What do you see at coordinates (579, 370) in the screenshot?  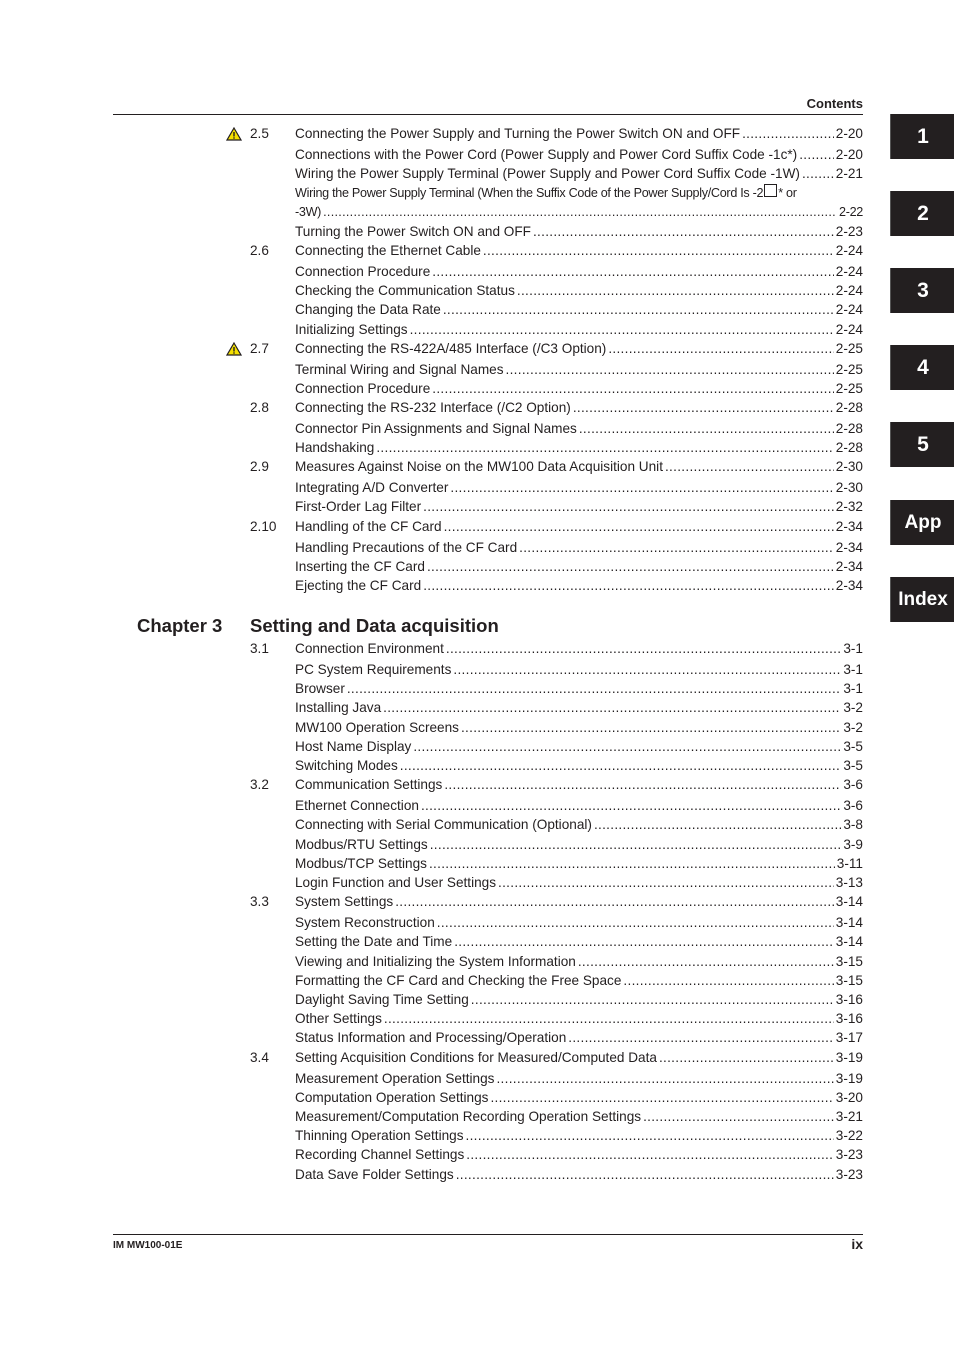 I see `toc-entry: Terminal Wiring and Signal Names 2-25` at bounding box center [579, 370].